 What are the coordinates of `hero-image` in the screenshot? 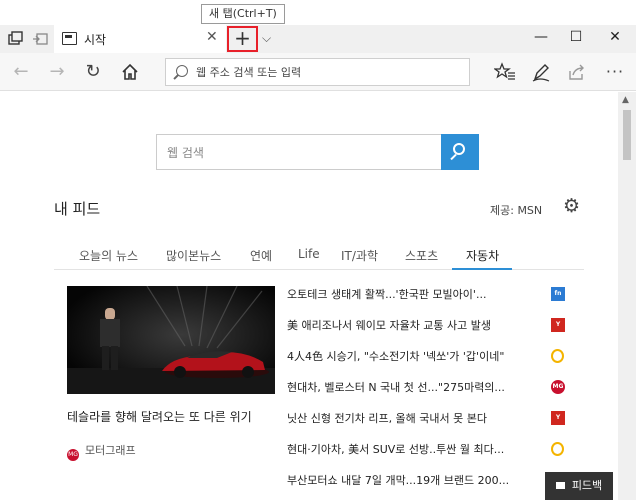 It's located at (171, 340).